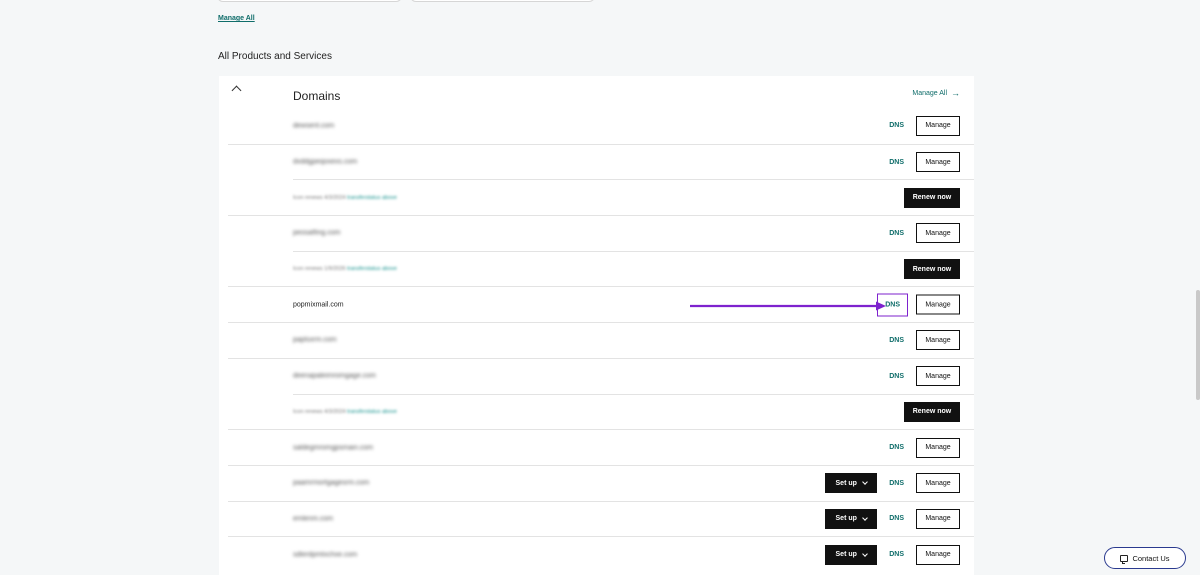 Image resolution: width=1200 pixels, height=575 pixels. What do you see at coordinates (236, 90) in the screenshot?
I see `chevron-up-icon` at bounding box center [236, 90].